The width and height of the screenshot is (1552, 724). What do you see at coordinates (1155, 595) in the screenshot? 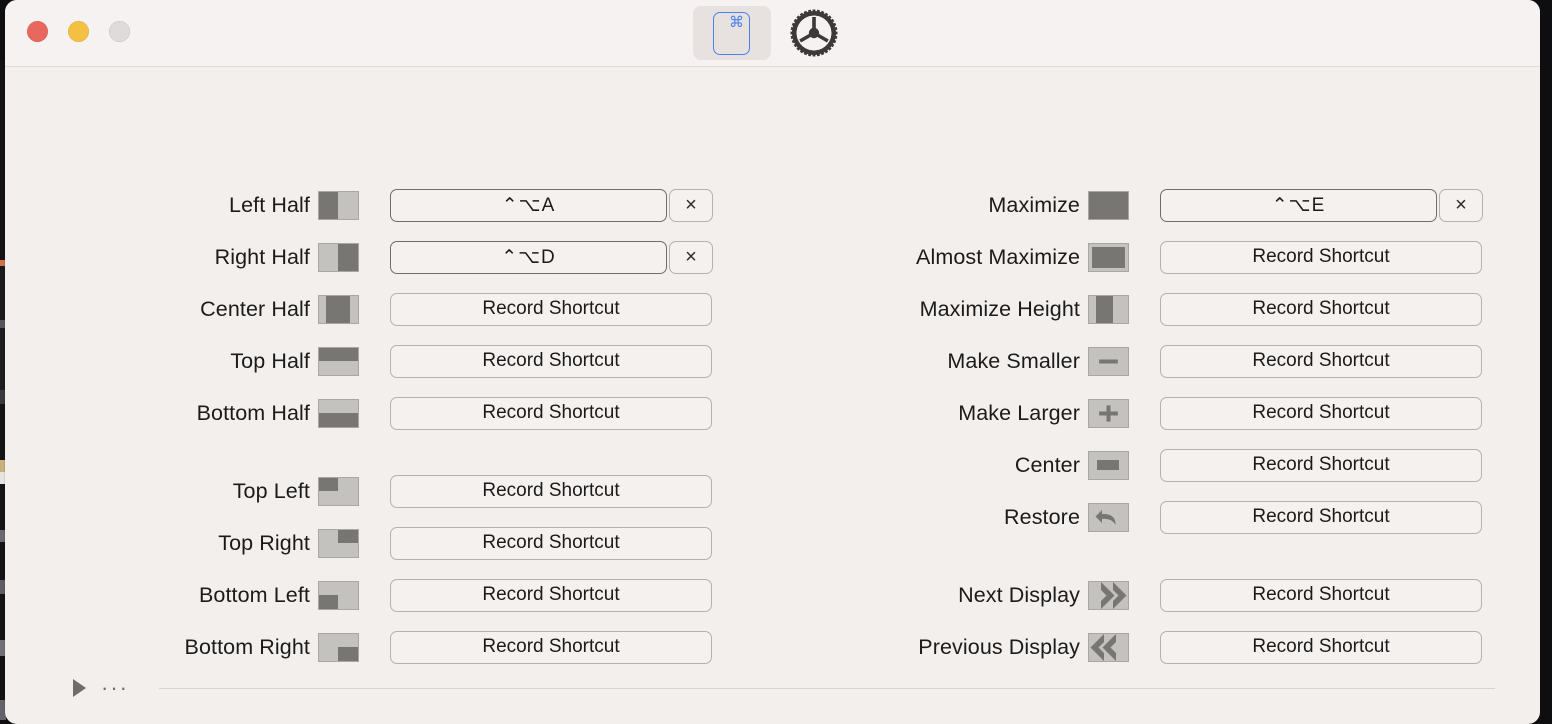
I see `shortcut-row: Next Display Record Shortcut` at bounding box center [1155, 595].